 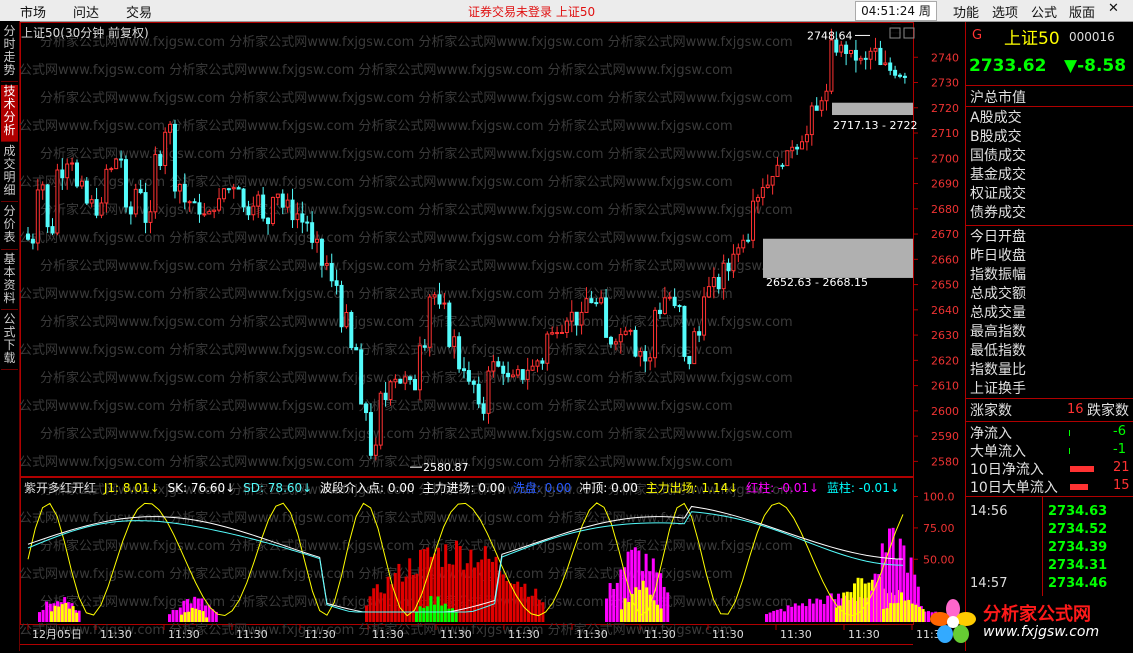 What do you see at coordinates (9, 341) in the screenshot?
I see `tab-formula-download: 公式下载` at bounding box center [9, 341].